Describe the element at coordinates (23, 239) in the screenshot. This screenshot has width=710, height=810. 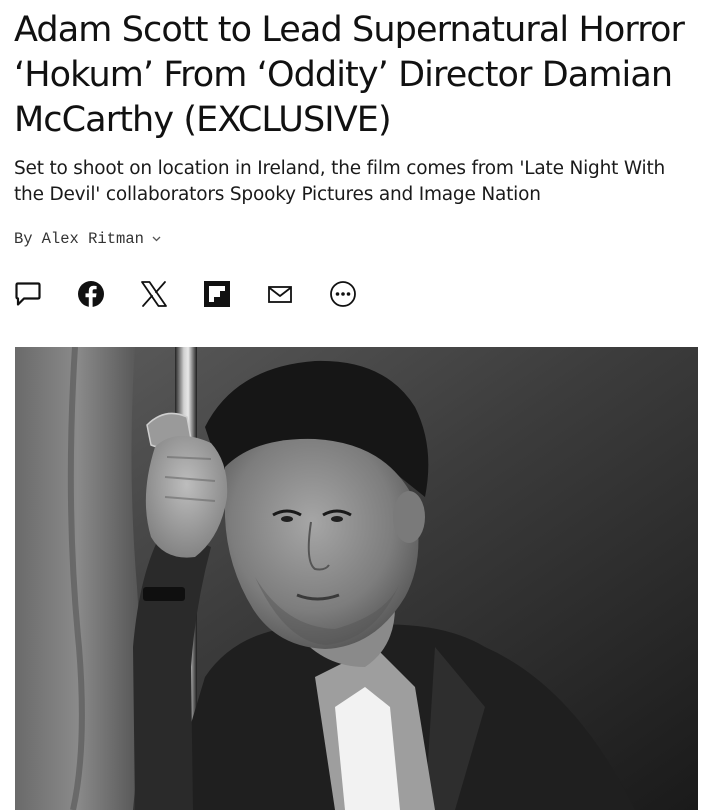
I see `byline-prefix: By` at that location.